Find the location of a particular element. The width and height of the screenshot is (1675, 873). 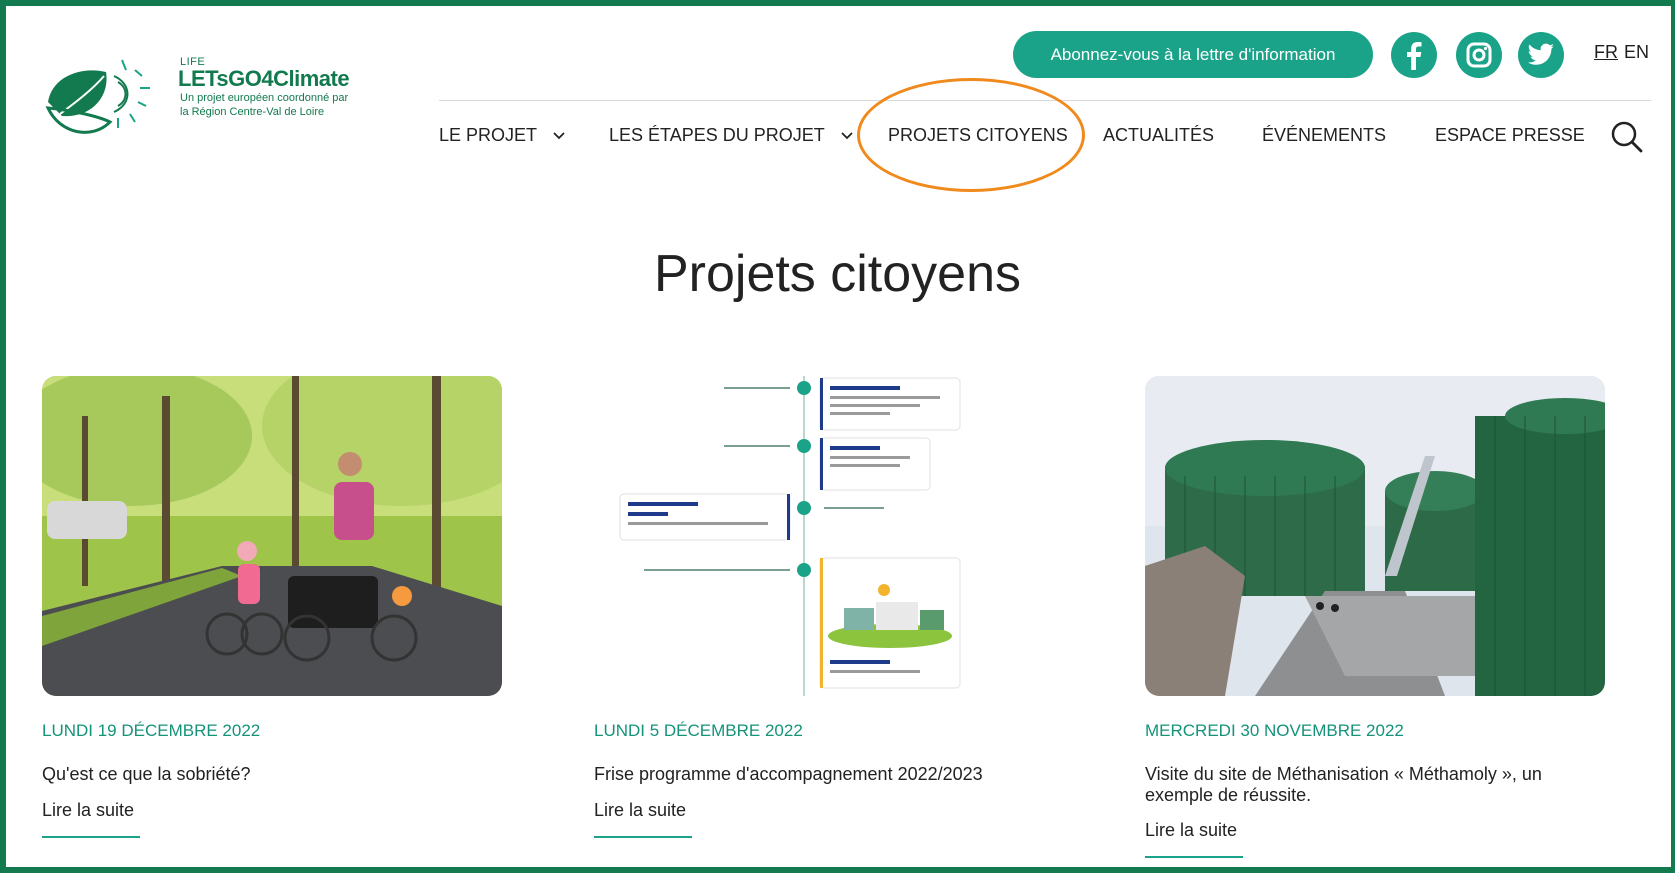

card-title: Qu'est ce que la sobriété? is located at coordinates (272, 774).